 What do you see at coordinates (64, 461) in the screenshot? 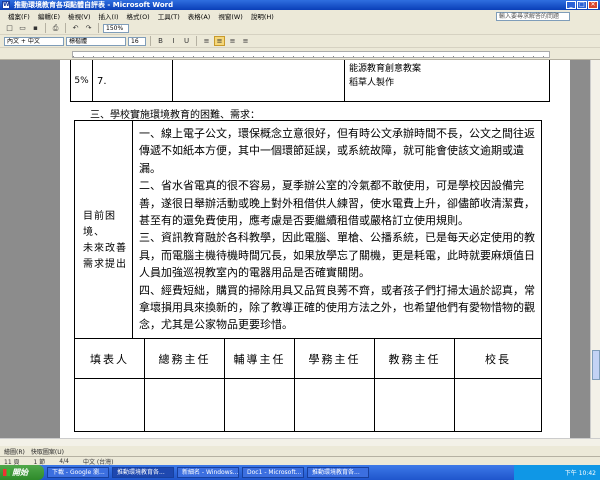
I see `status-pages: 4/4` at bounding box center [64, 461].